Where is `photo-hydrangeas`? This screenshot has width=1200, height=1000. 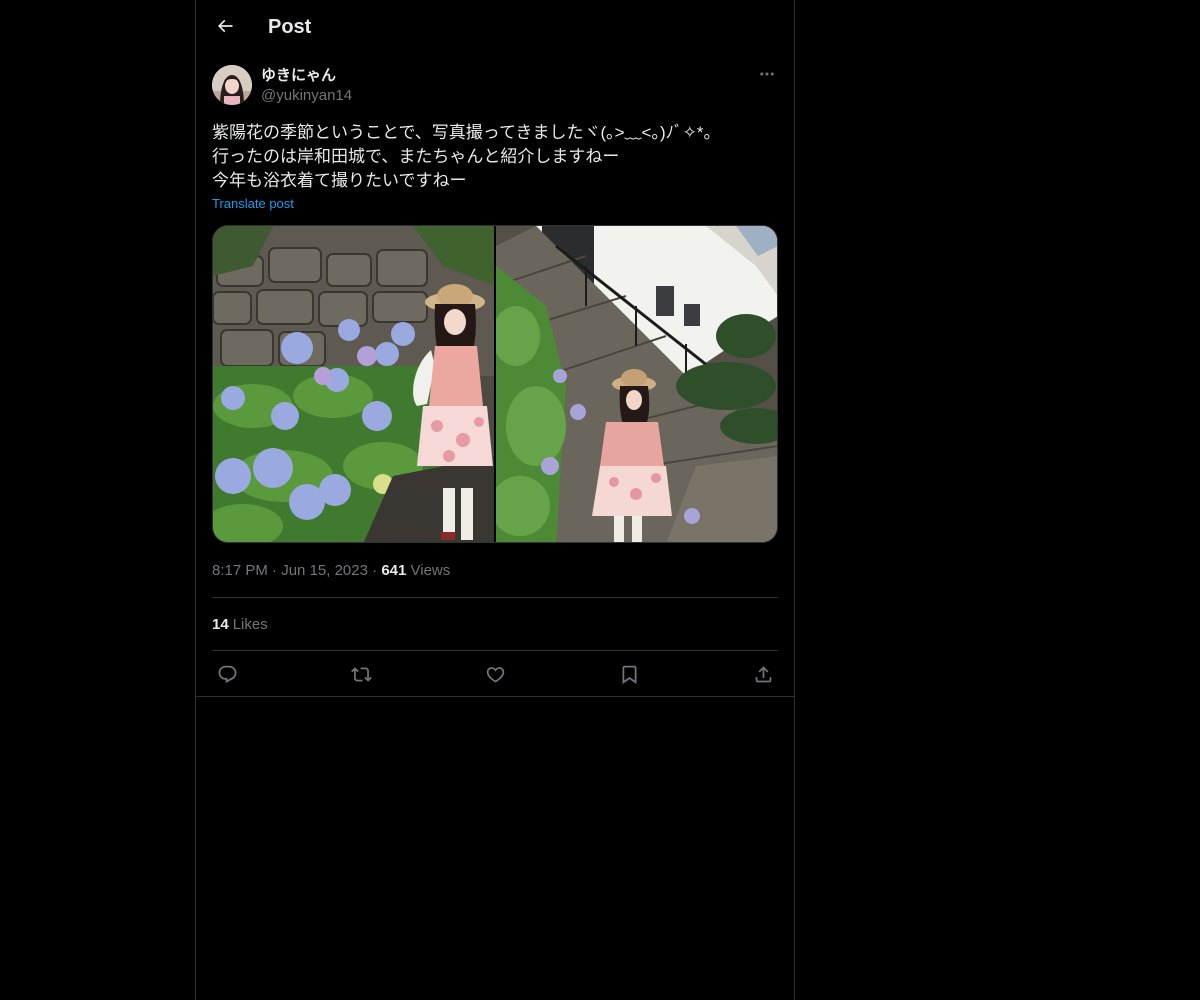
photo-hydrangeas is located at coordinates (353, 384).